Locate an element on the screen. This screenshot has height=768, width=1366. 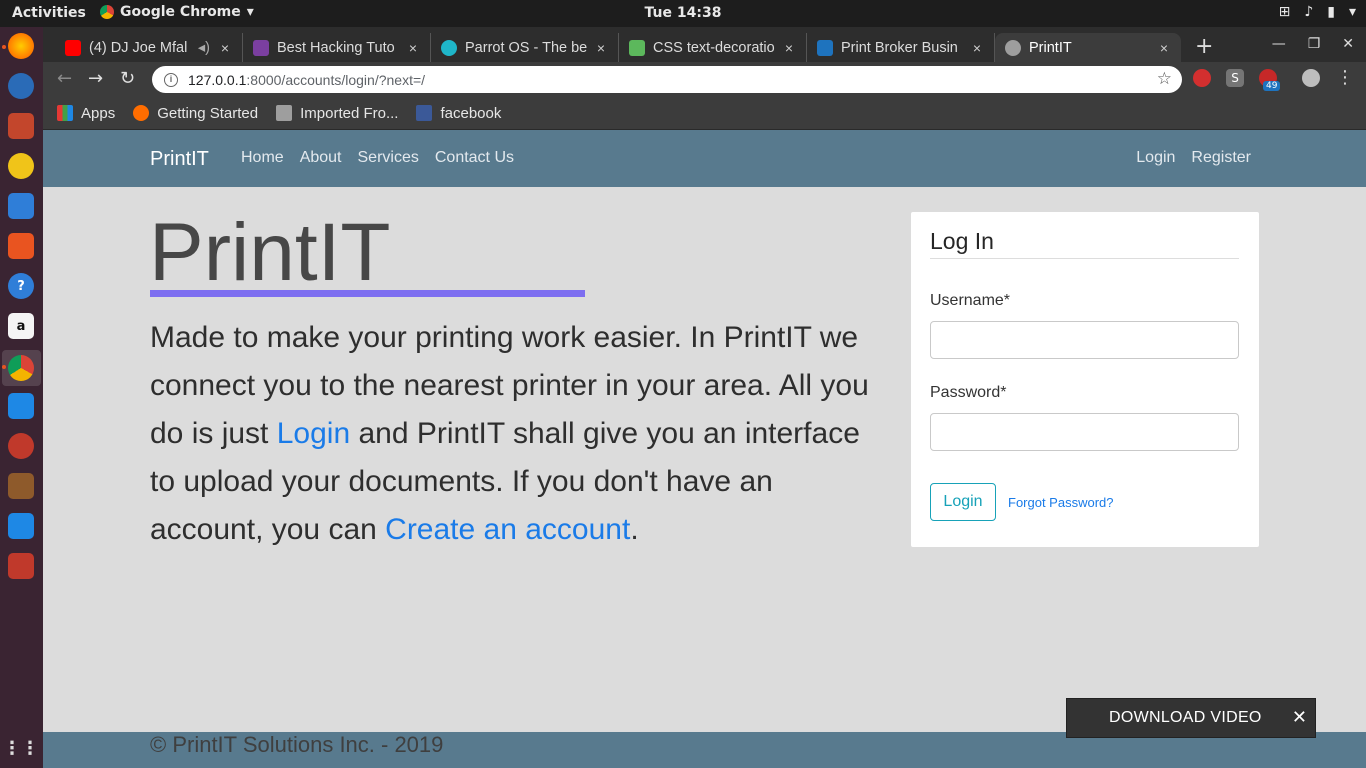
nav-services: Services is located at coordinates (388, 158).